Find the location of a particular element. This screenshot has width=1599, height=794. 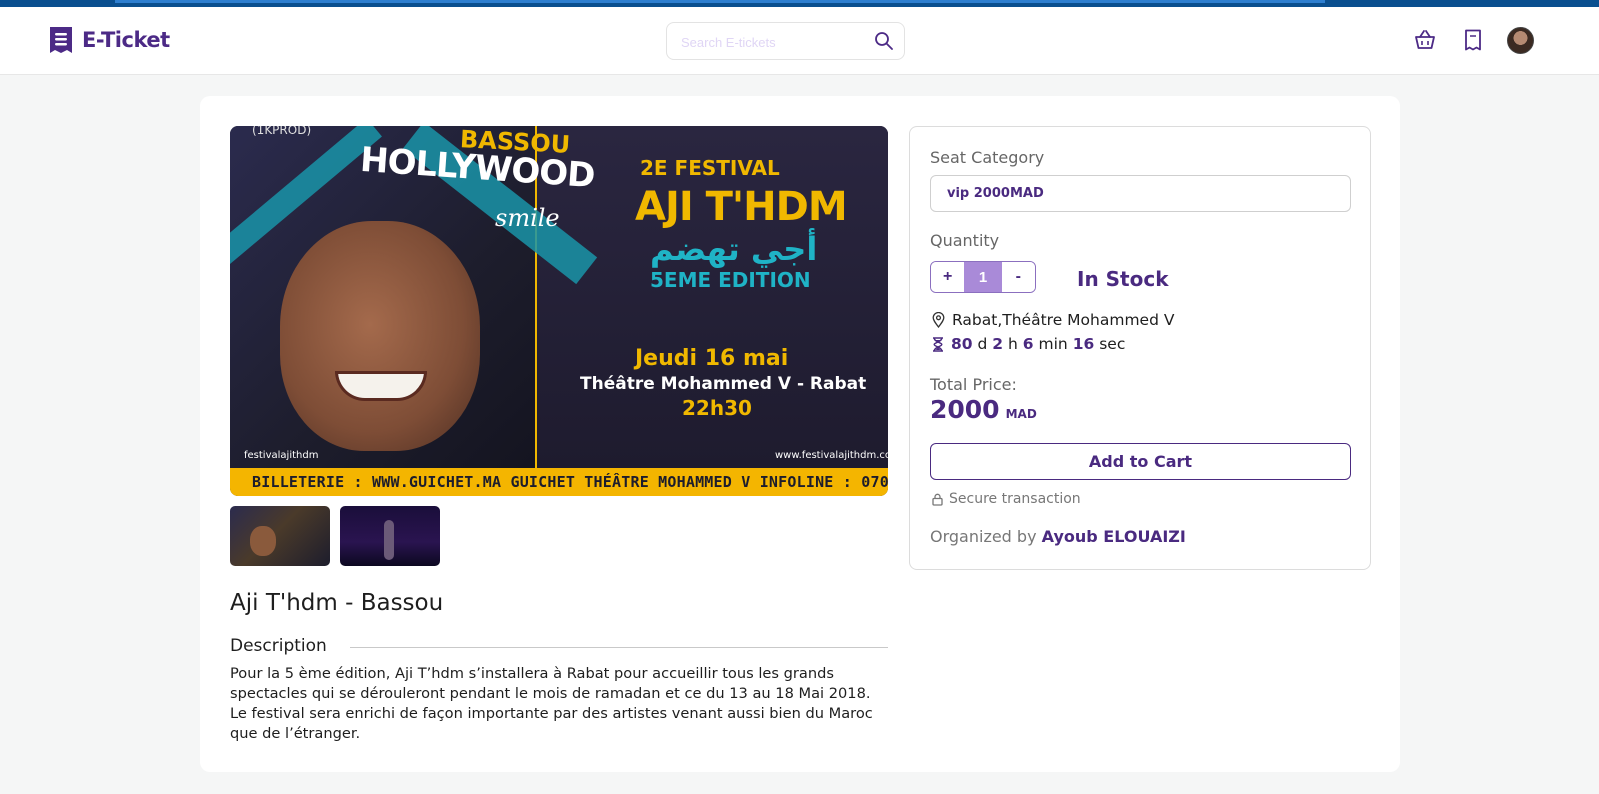

quantity-stepper: + 1 - is located at coordinates (983, 277).